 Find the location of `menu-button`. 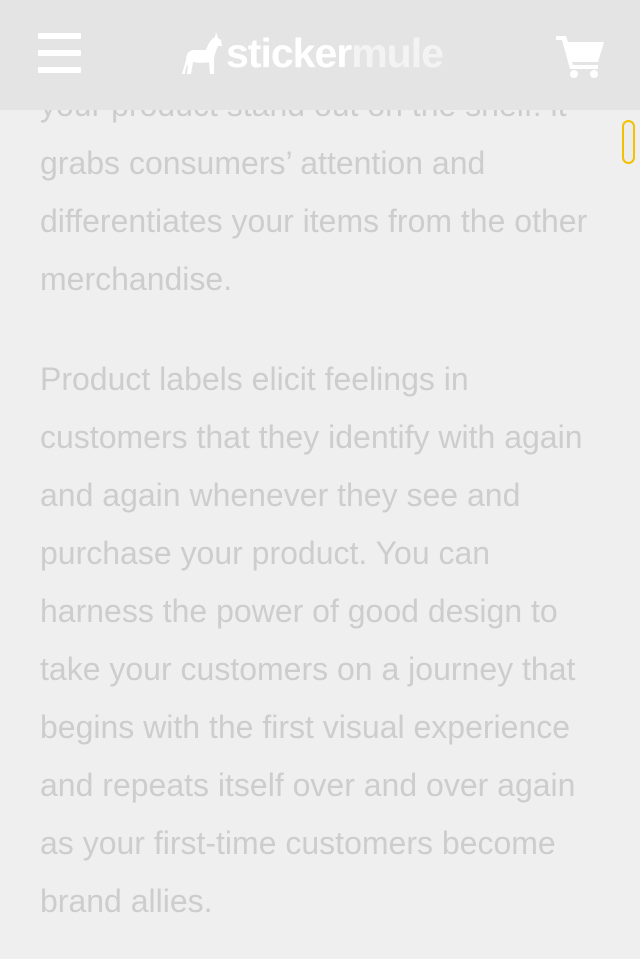

menu-button is located at coordinates (59, 53).